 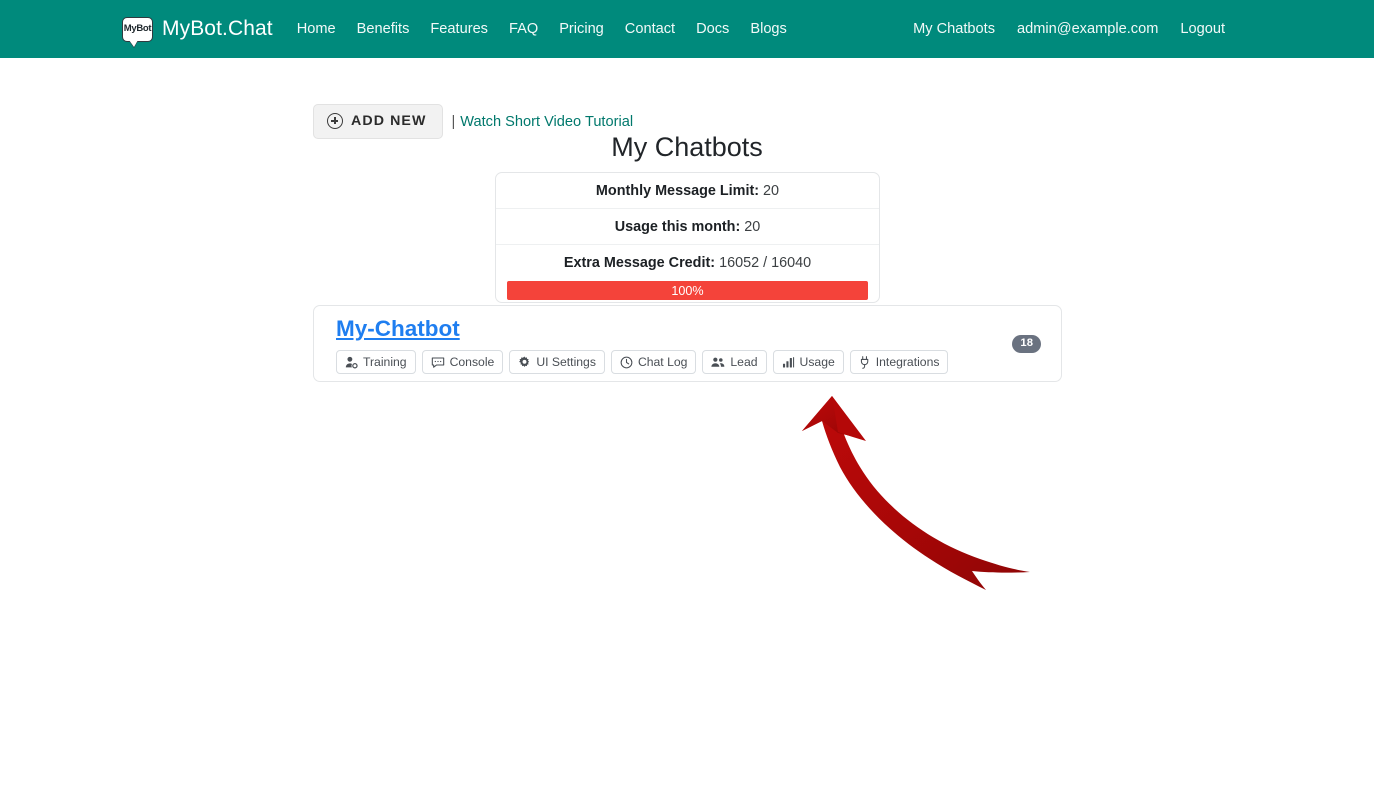 What do you see at coordinates (687, 147) in the screenshot?
I see `page-title: My Chatbots` at bounding box center [687, 147].